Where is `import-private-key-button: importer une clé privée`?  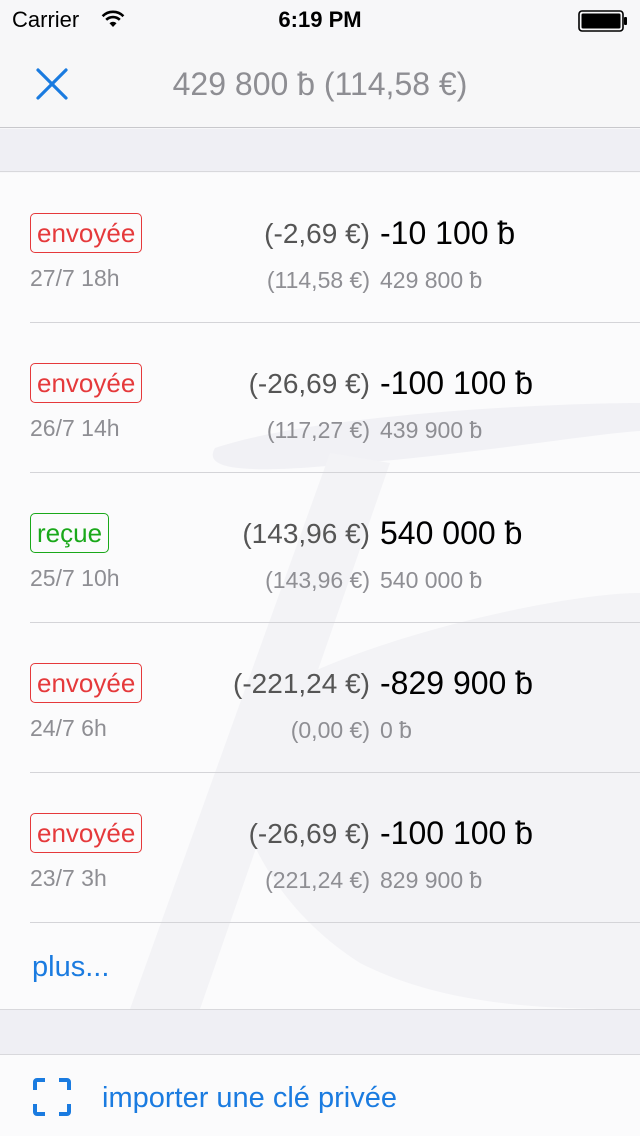
import-private-key-button: importer une clé privée is located at coordinates (320, 1095).